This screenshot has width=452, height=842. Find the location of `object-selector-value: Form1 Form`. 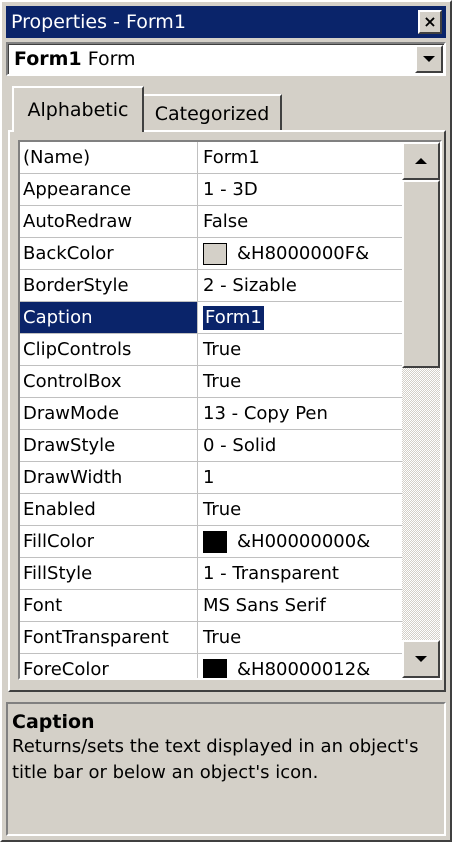

object-selector-value: Form1 Form is located at coordinates (211, 59).